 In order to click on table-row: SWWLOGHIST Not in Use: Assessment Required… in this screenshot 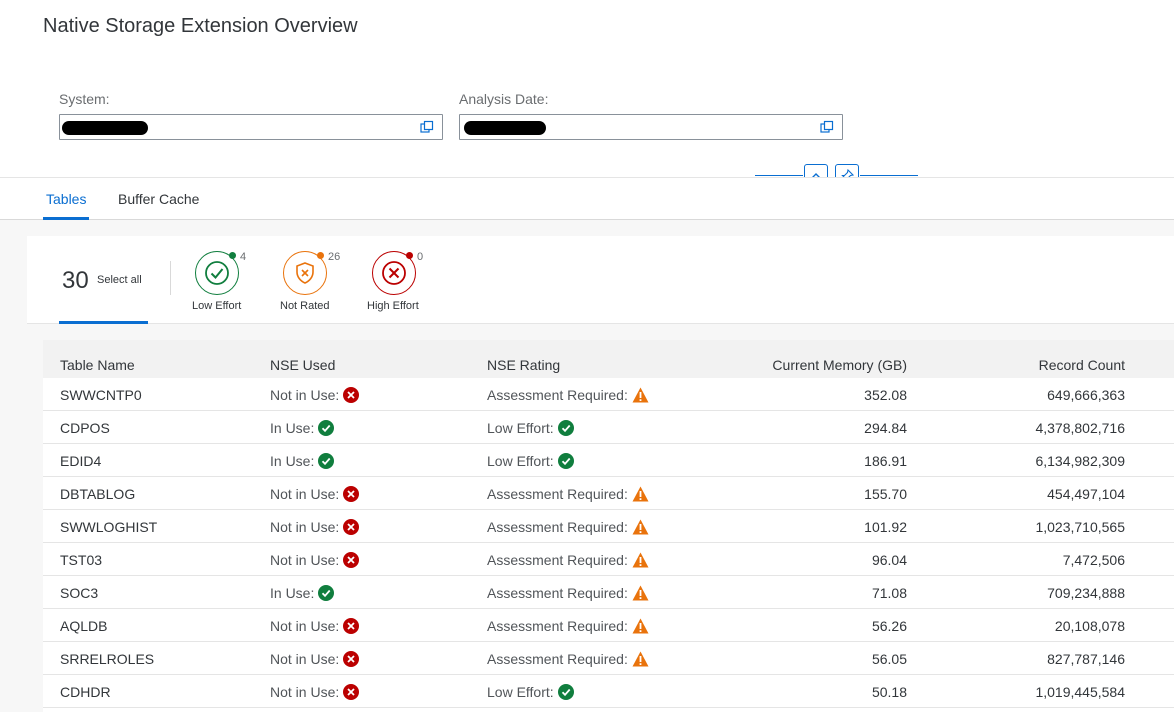, I will do `click(608, 526)`.